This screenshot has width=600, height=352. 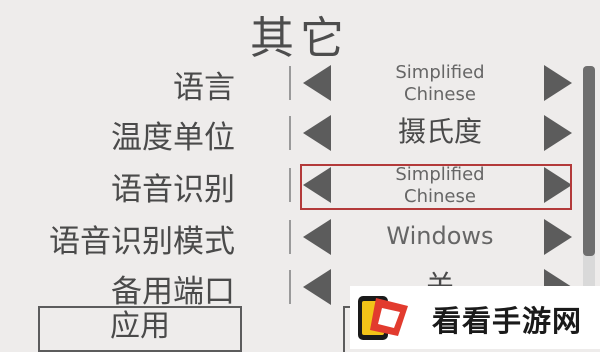 What do you see at coordinates (589, 161) in the screenshot?
I see `scrollbar-thumb` at bounding box center [589, 161].